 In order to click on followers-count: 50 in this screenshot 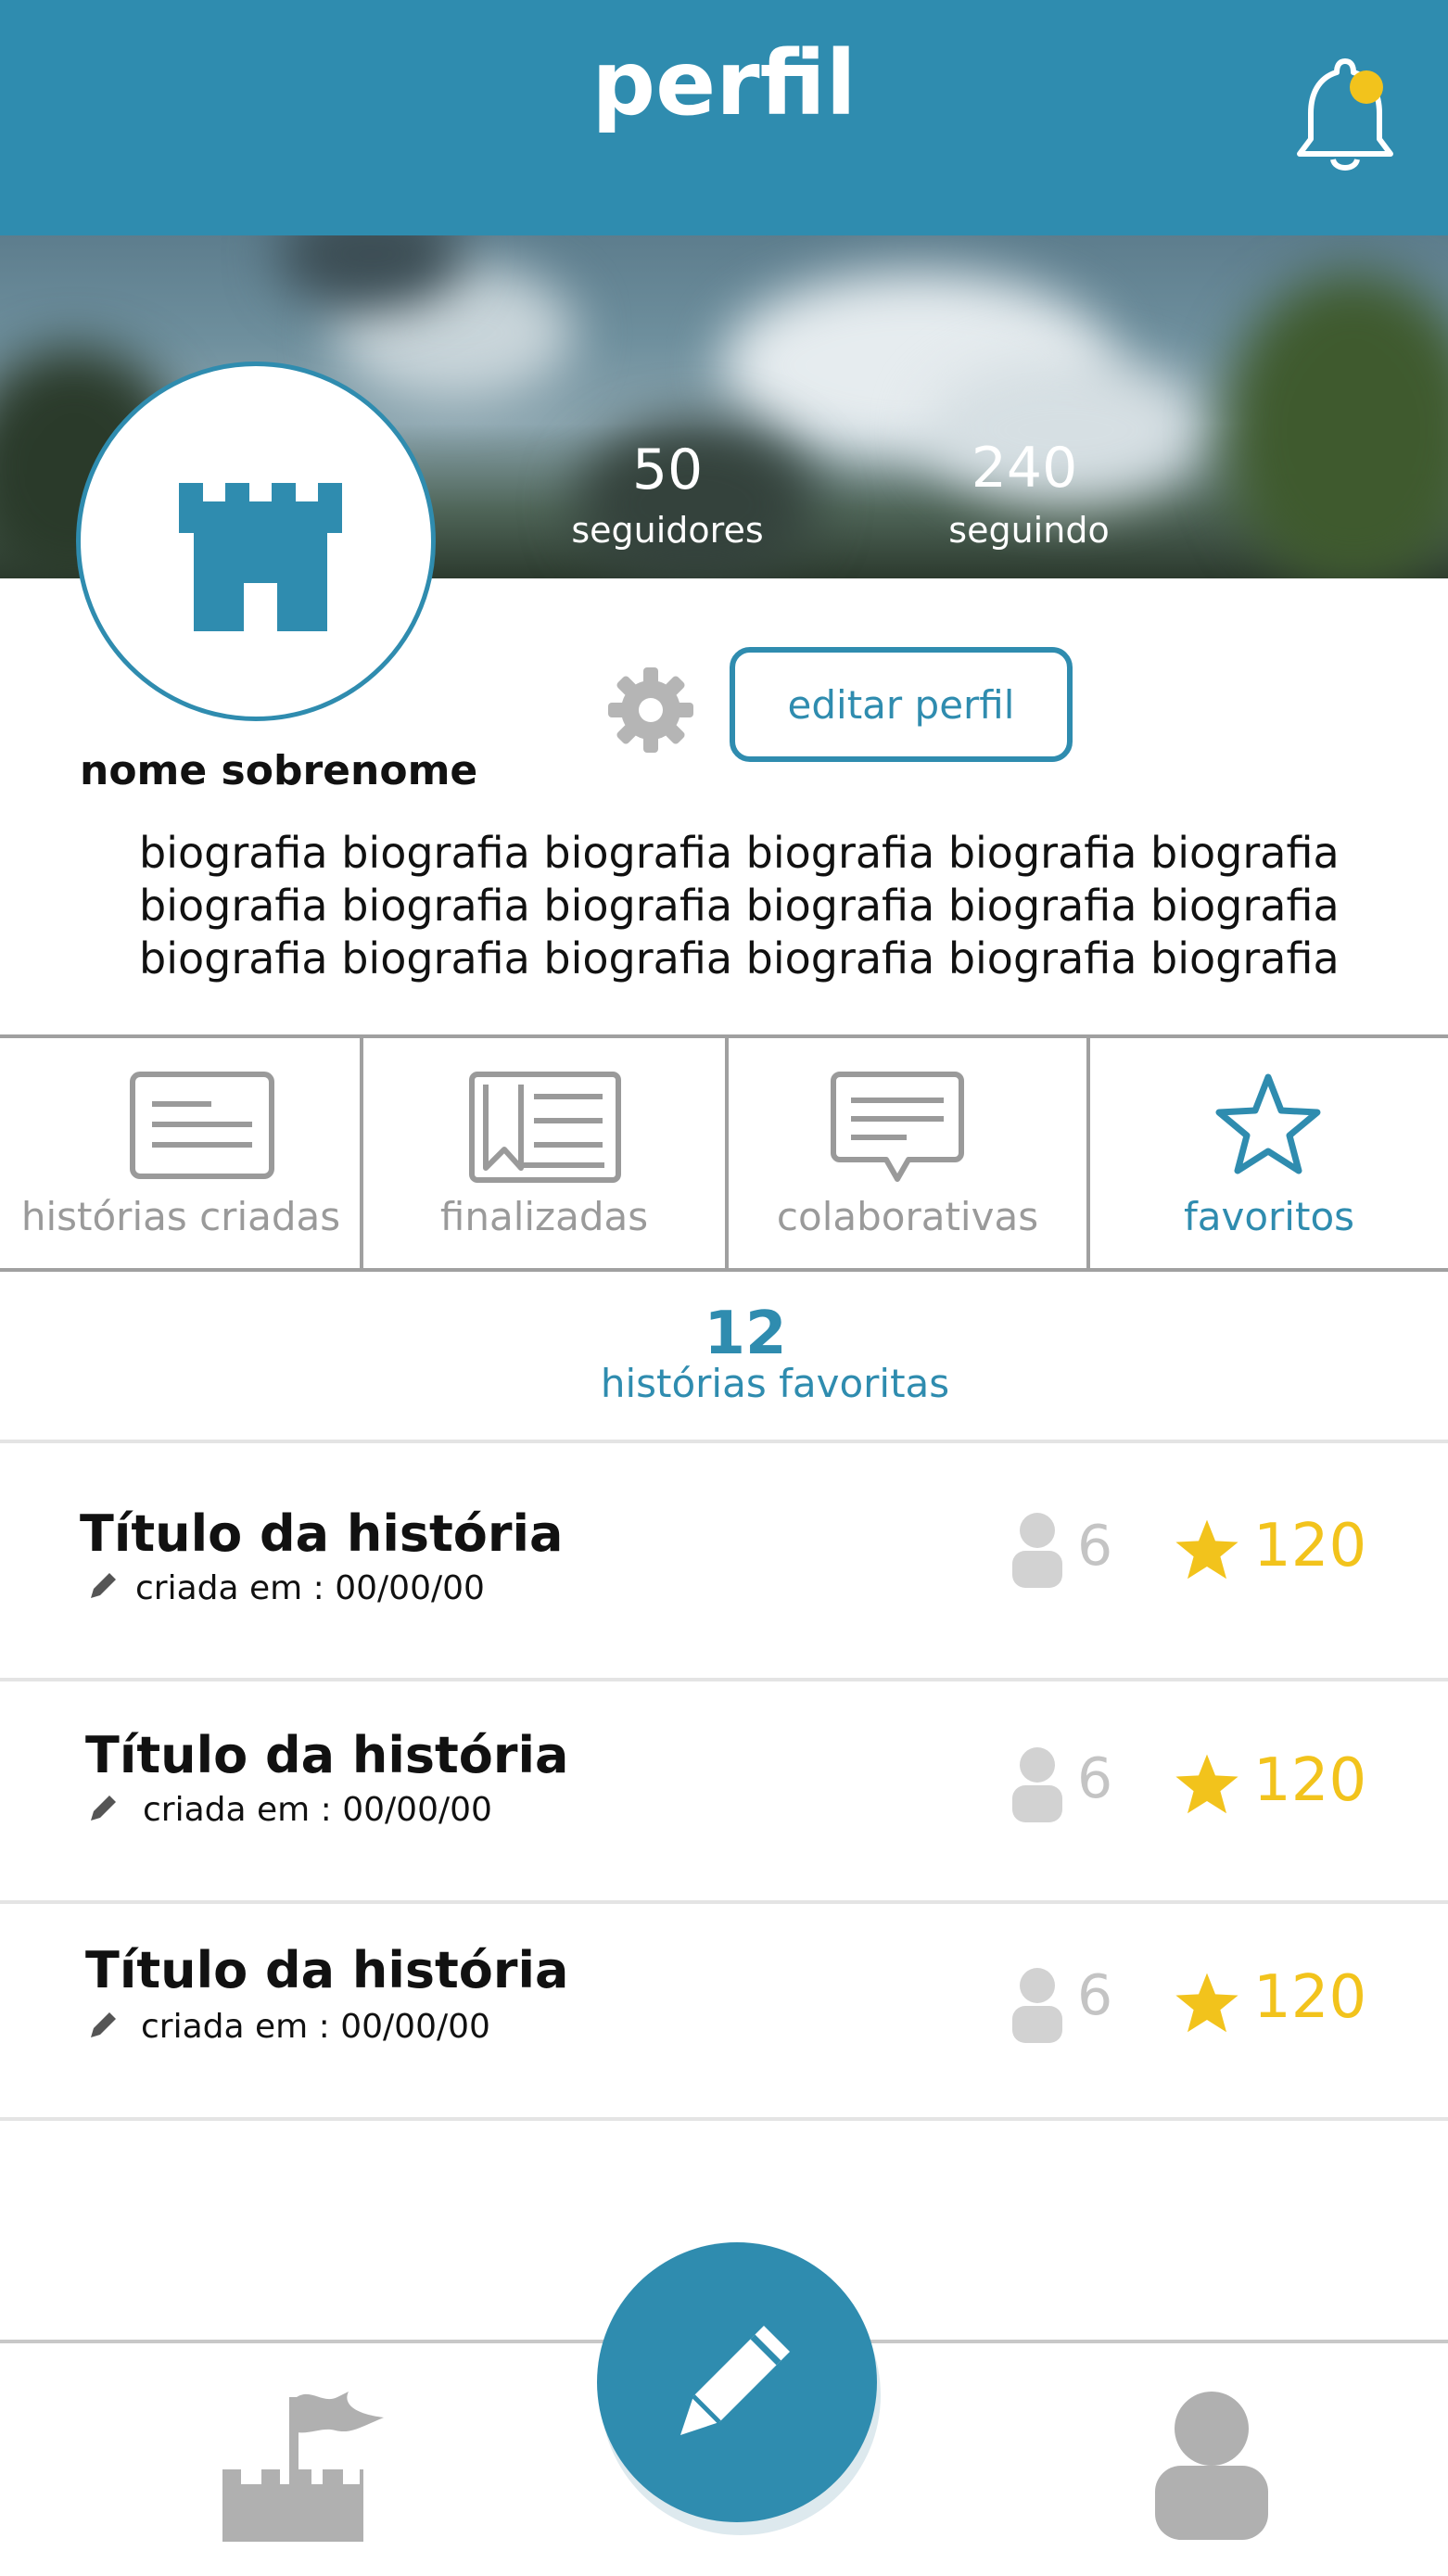, I will do `click(668, 470)`.